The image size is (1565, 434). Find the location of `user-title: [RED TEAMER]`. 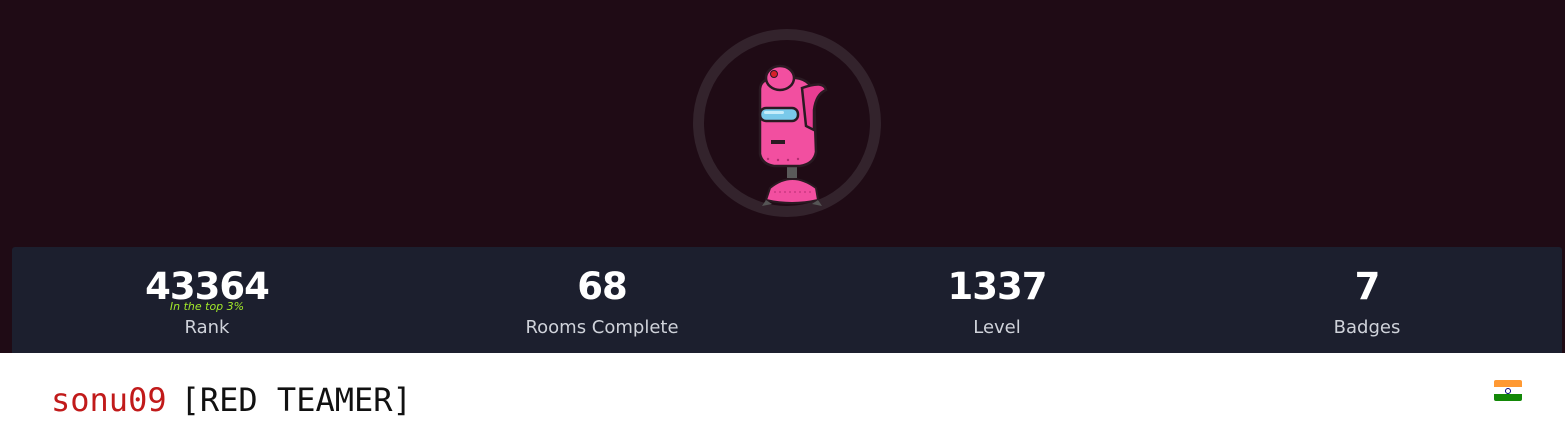

user-title: [RED TEAMER] is located at coordinates (296, 400).